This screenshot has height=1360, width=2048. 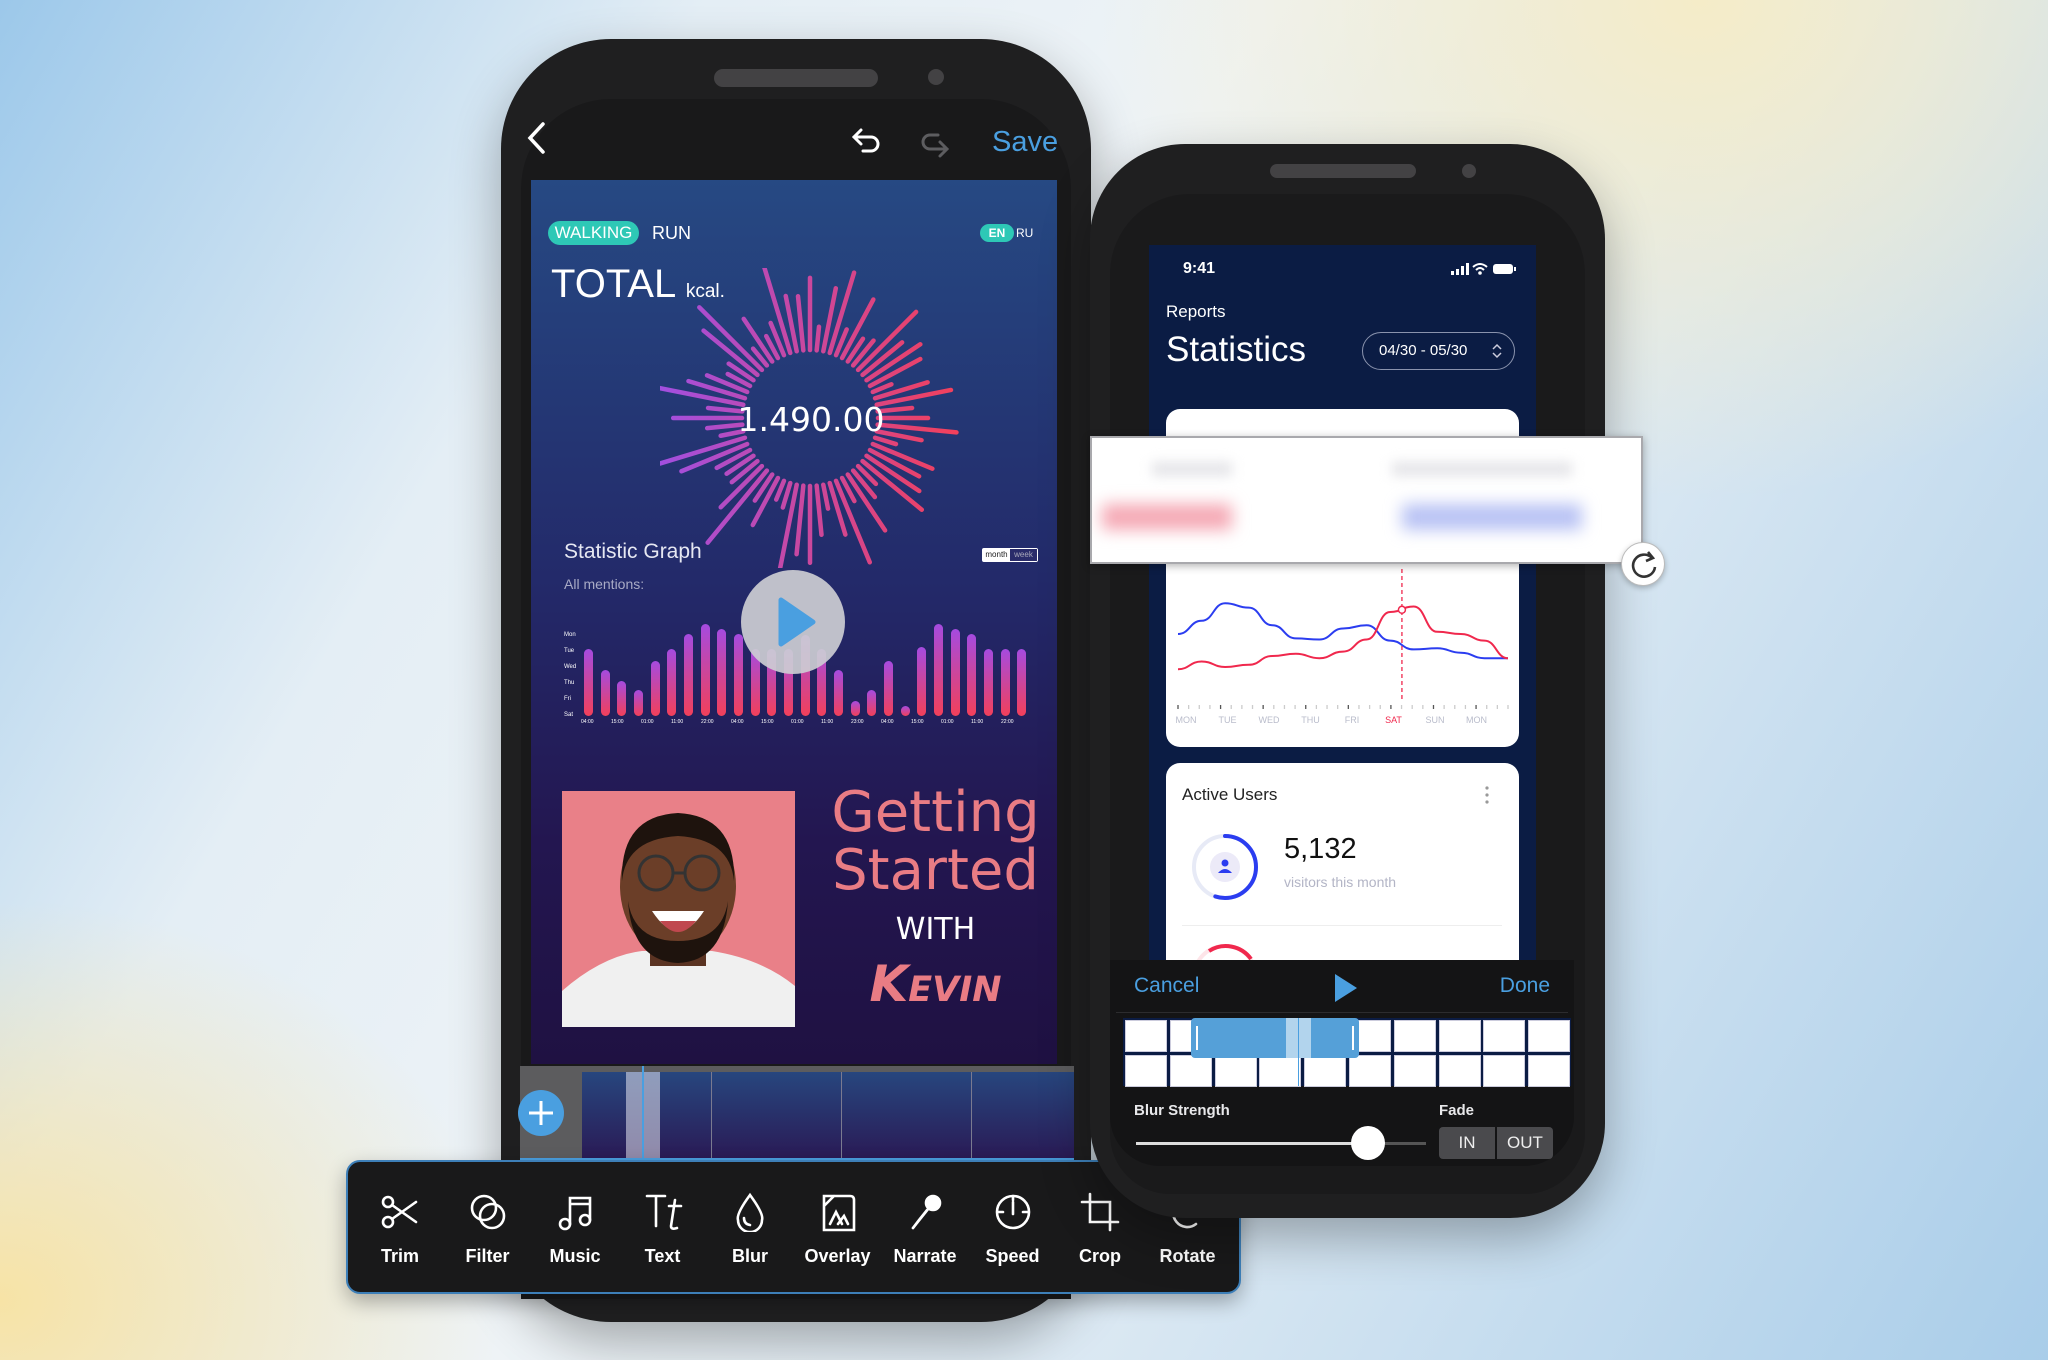 What do you see at coordinates (857, 722) in the screenshot?
I see `x-label: 23:00` at bounding box center [857, 722].